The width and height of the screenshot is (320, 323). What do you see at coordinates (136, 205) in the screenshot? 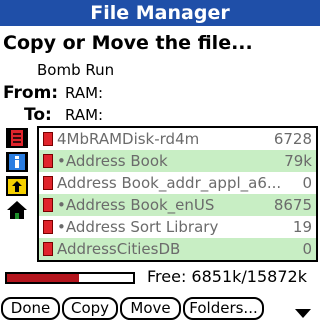
I see `file-name: •Address Book_enUS` at bounding box center [136, 205].